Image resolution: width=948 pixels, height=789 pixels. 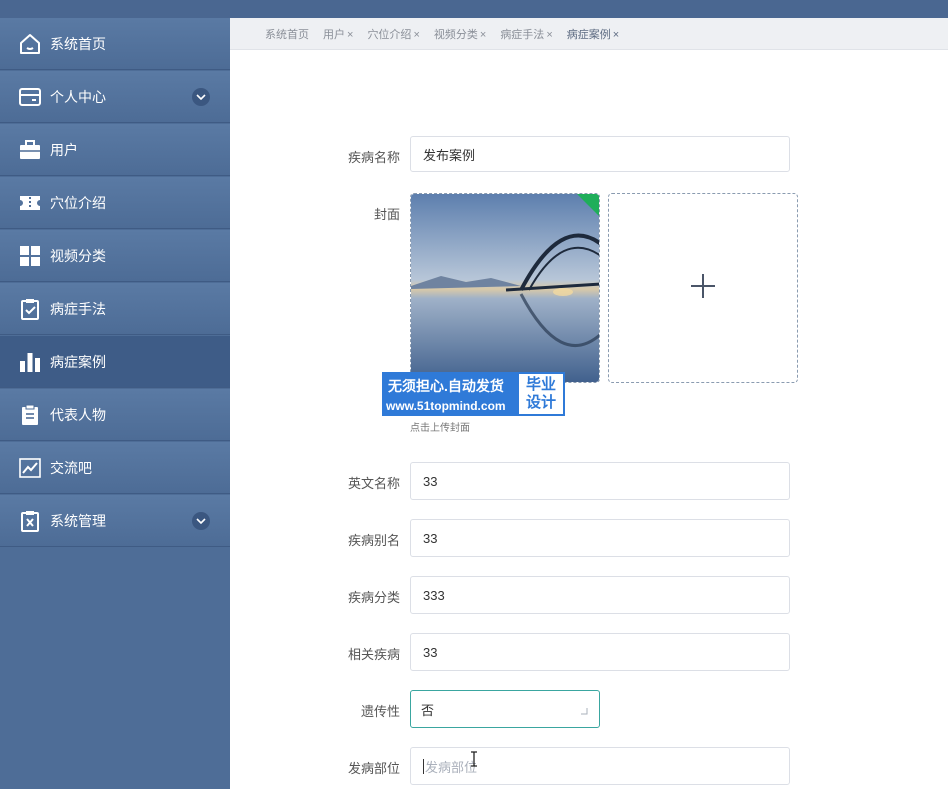 I want to click on sidebar-item-techniques: 病症手法, so click(x=115, y=309).